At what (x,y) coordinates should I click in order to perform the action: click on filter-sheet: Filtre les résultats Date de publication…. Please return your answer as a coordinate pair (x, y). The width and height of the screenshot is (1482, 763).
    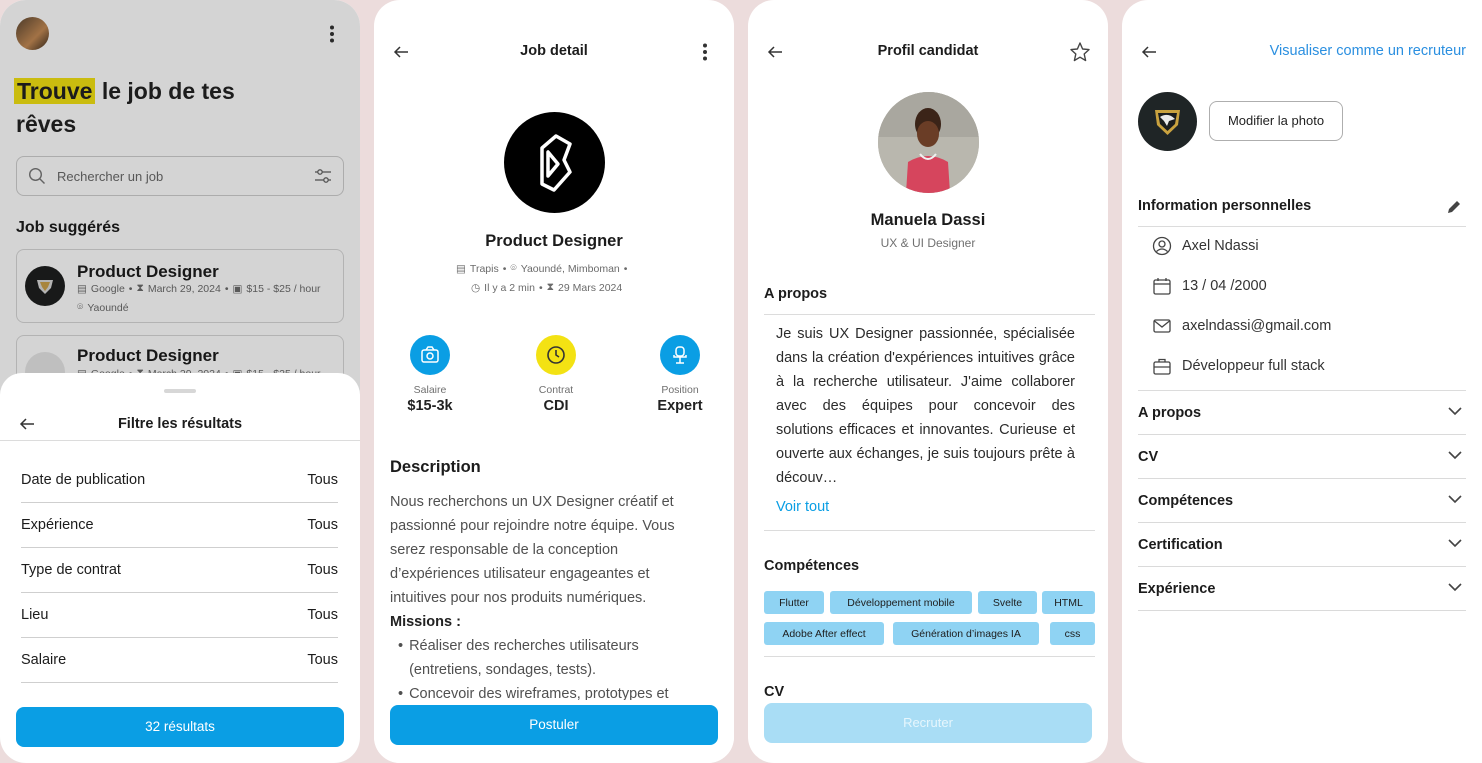
    Looking at the image, I should click on (180, 568).